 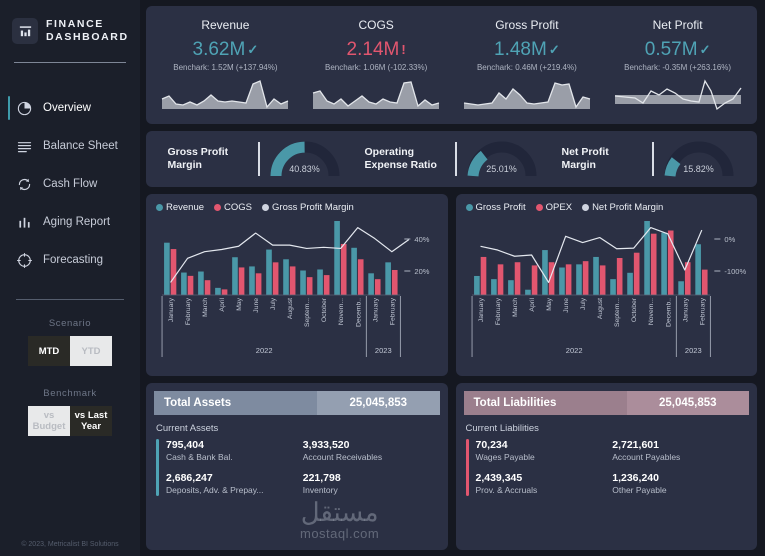 What do you see at coordinates (648, 159) in the screenshot?
I see `gauge-net-profit-margin: Net Profit Margin 15.82%` at bounding box center [648, 159].